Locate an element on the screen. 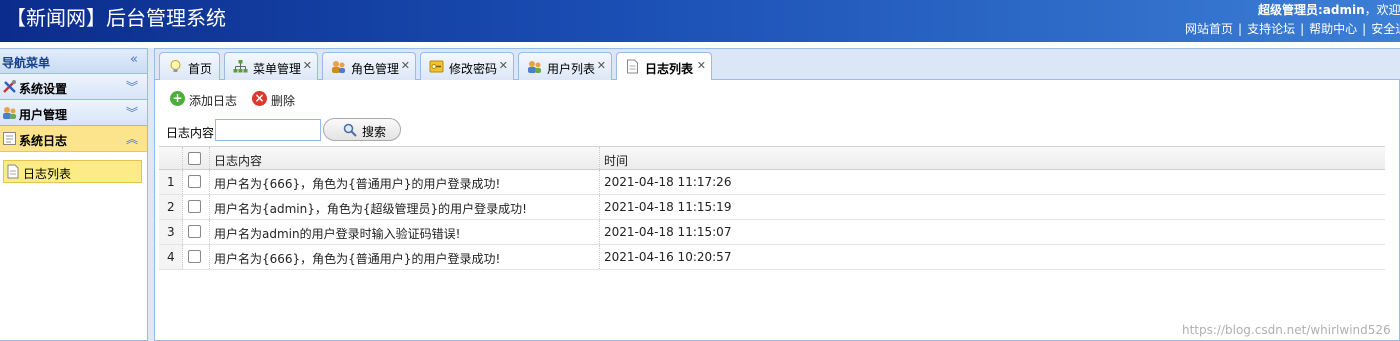 Image resolution: width=1400 pixels, height=341 pixels. nav-panel: 导航菜单 « 系统设置 ︾ 用户管理 ︾ 系统日志 ︽ 日志列表 is located at coordinates (74, 194).